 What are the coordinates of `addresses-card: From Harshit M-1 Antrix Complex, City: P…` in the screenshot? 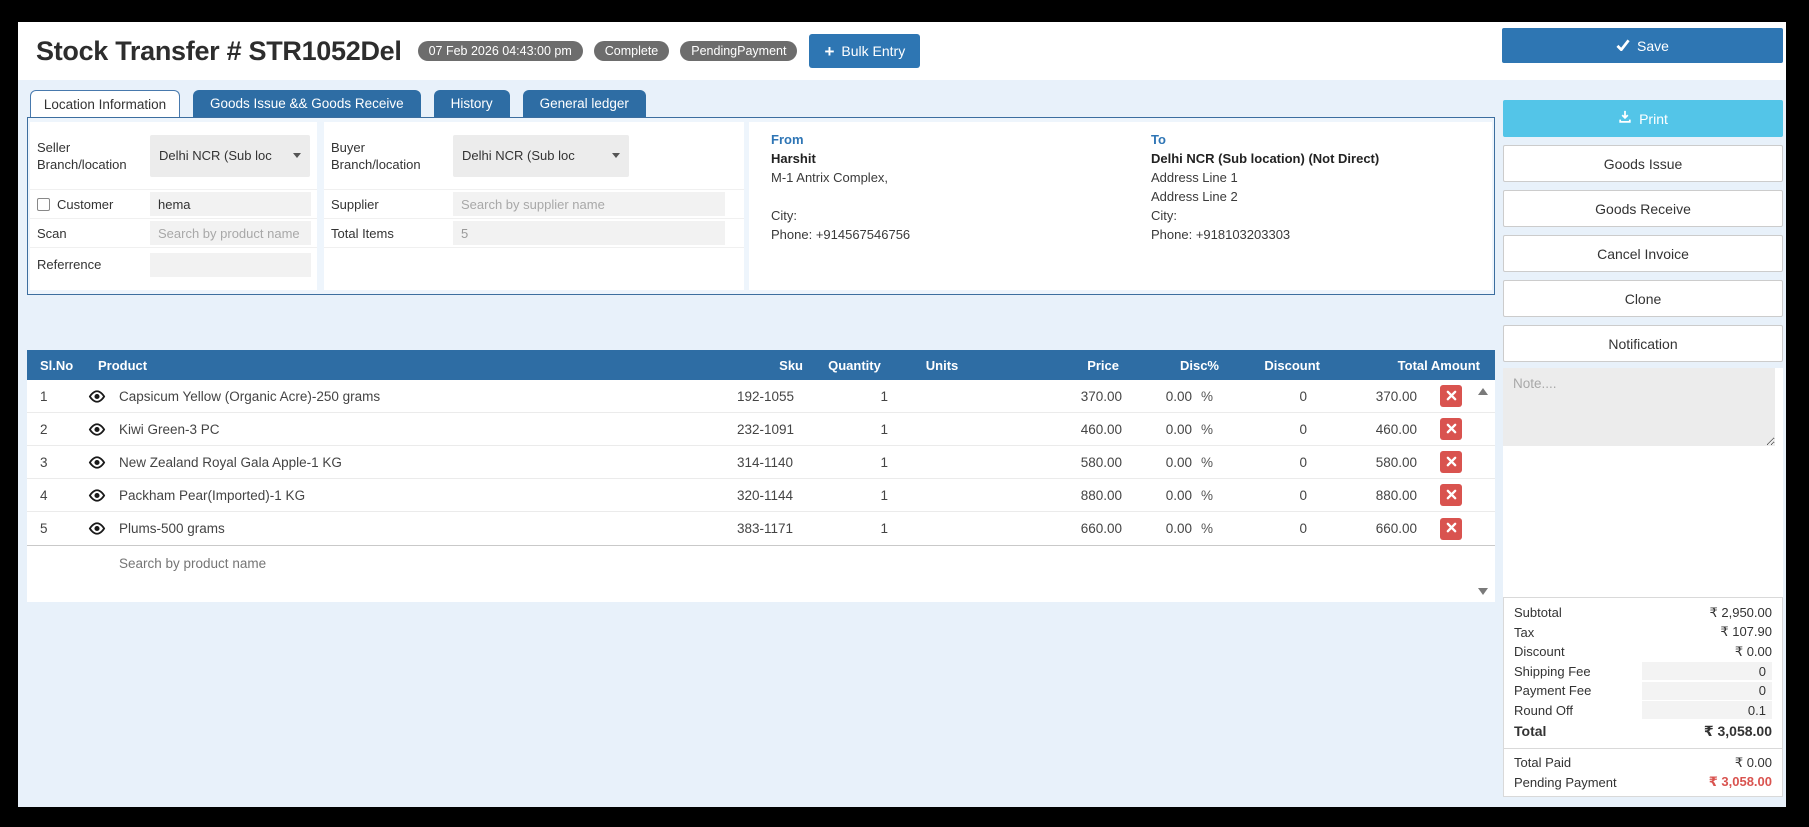 It's located at (1120, 206).